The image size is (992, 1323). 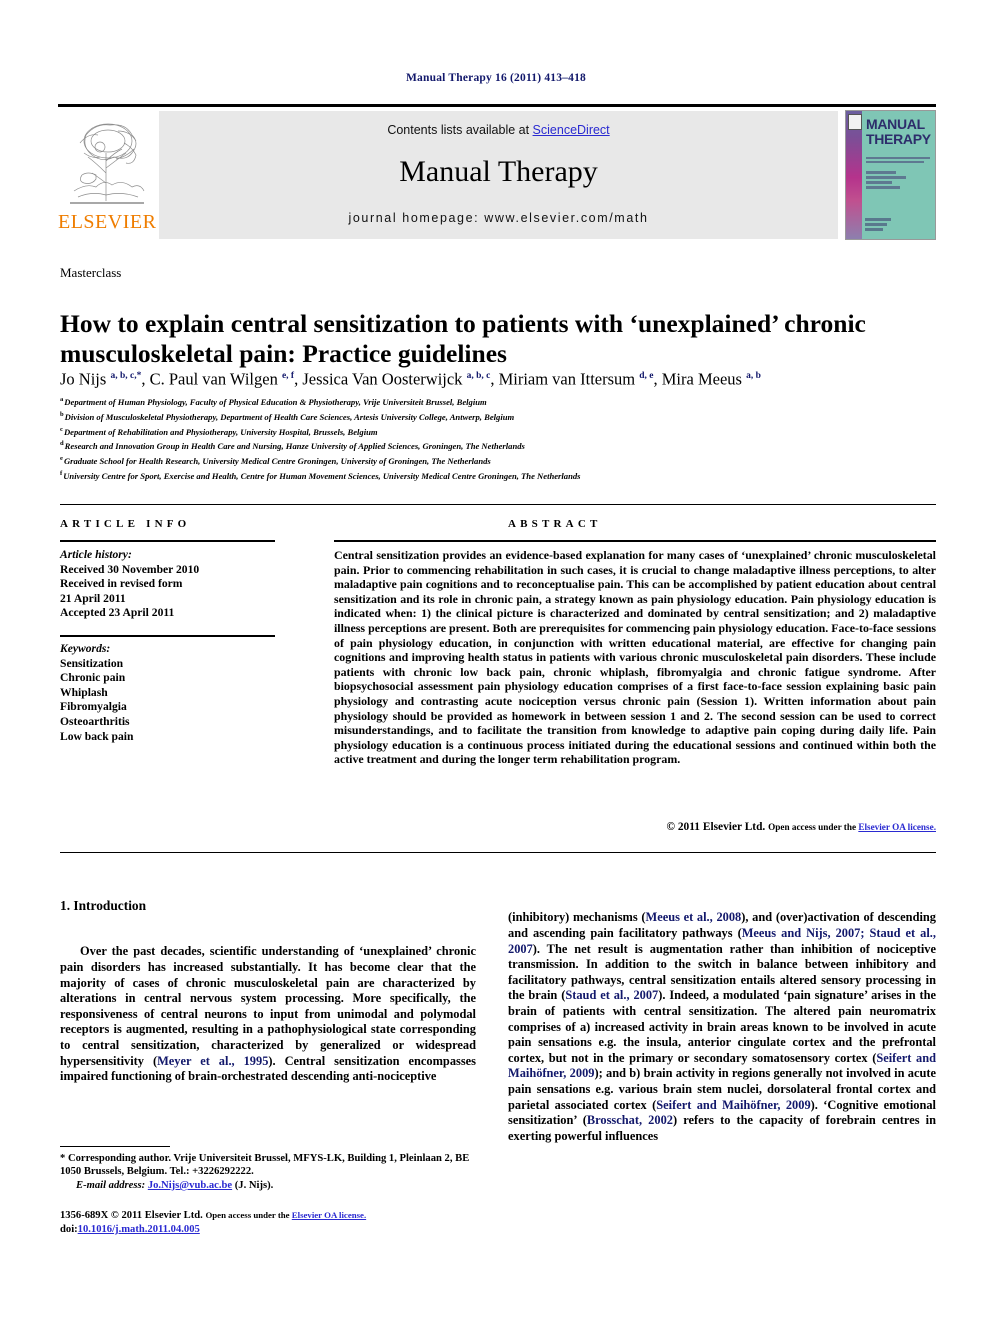 What do you see at coordinates (93, 707) in the screenshot?
I see `keyword-item: Fibromyalgia` at bounding box center [93, 707].